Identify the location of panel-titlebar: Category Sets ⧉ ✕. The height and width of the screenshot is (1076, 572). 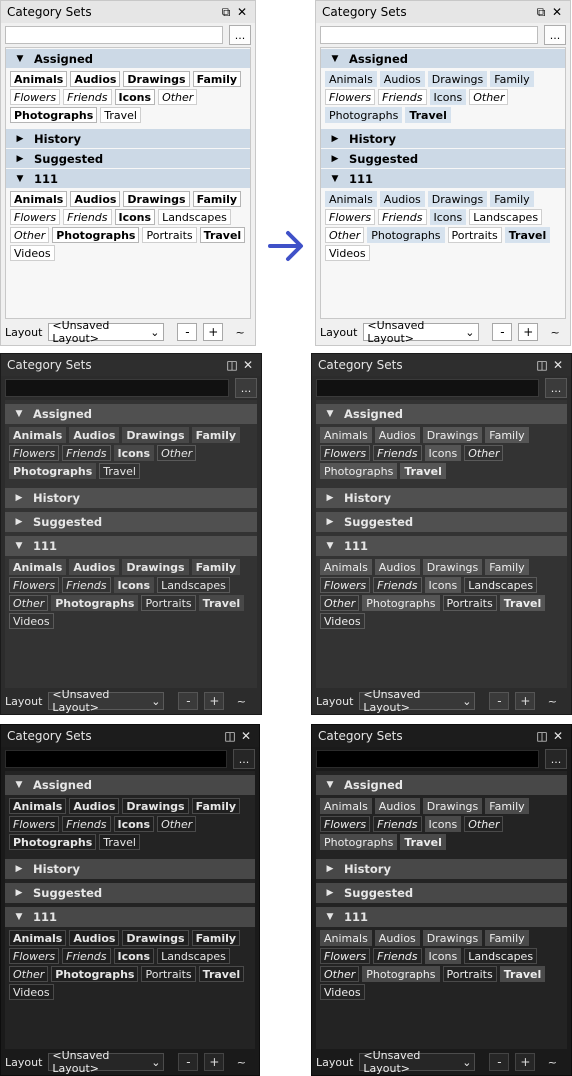
(128, 12).